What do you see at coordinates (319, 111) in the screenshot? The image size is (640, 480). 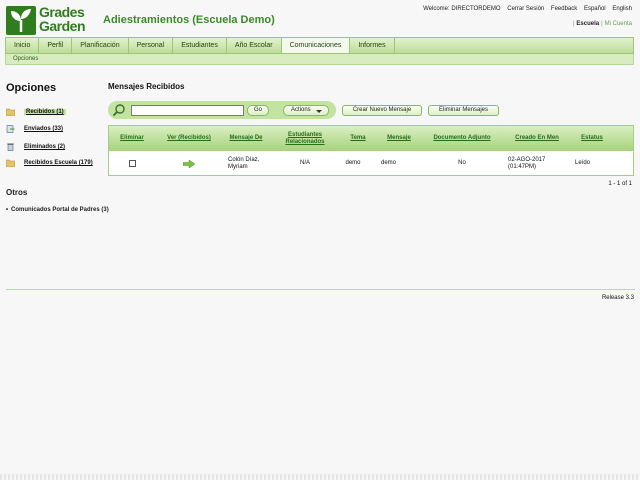 I see `chevron-down-icon` at bounding box center [319, 111].